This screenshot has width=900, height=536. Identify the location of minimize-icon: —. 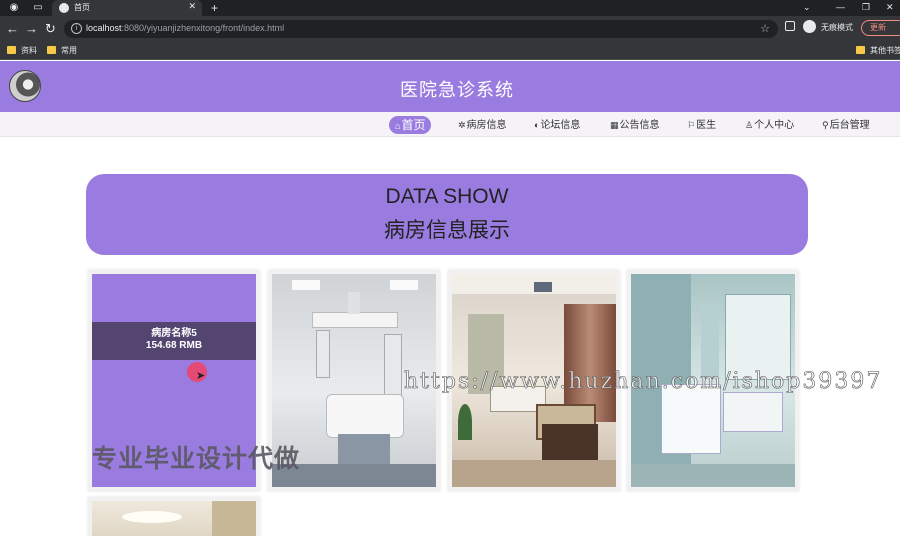
(840, 7).